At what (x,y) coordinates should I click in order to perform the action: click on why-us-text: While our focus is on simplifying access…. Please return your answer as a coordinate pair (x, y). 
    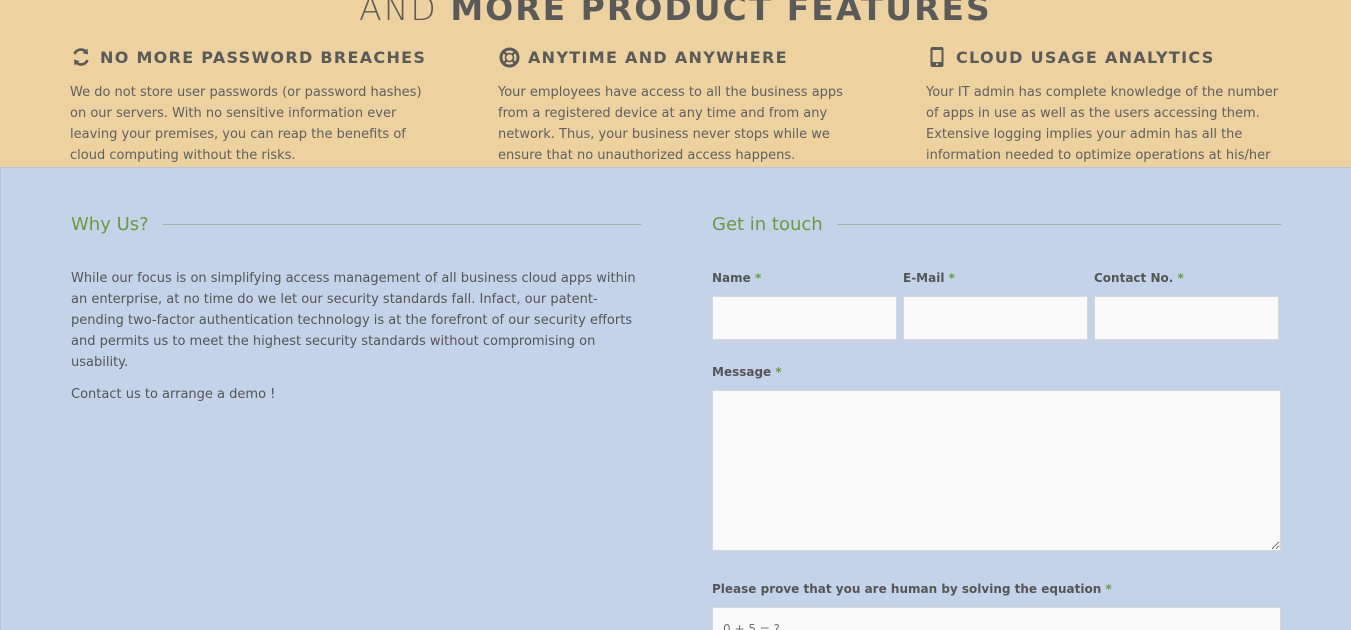
    Looking at the image, I should click on (356, 336).